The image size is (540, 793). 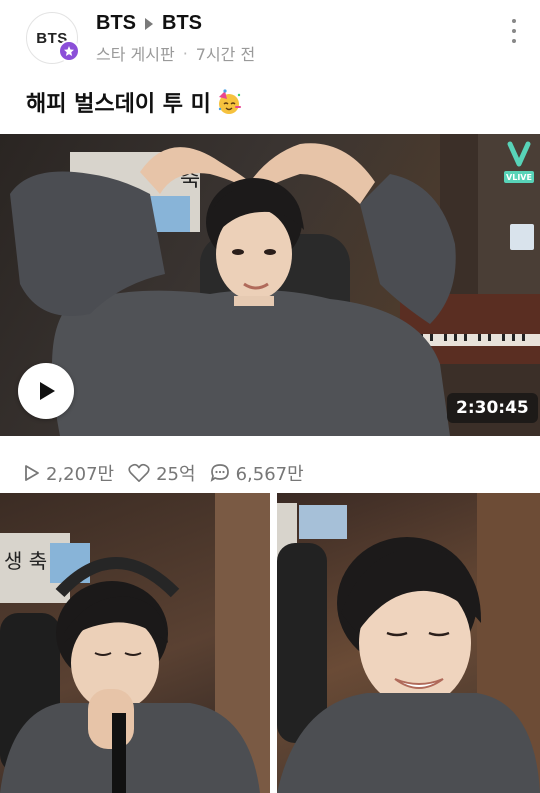 I want to click on breadcrumb-target: BTS, so click(x=182, y=23).